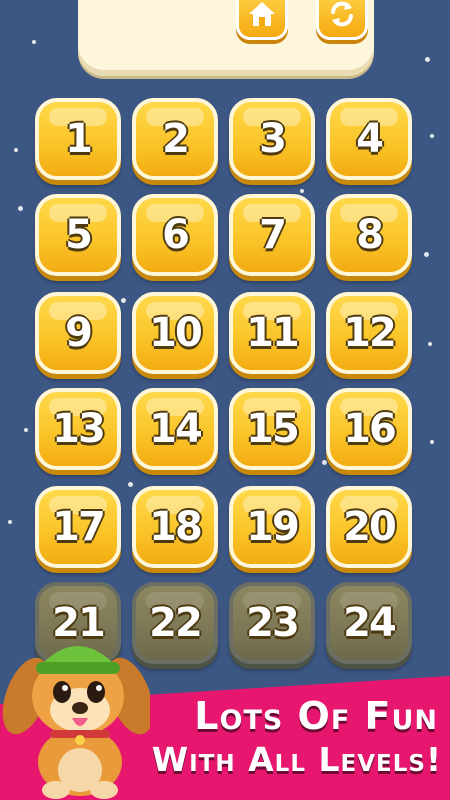  I want to click on level-button: 7, so click(272, 235).